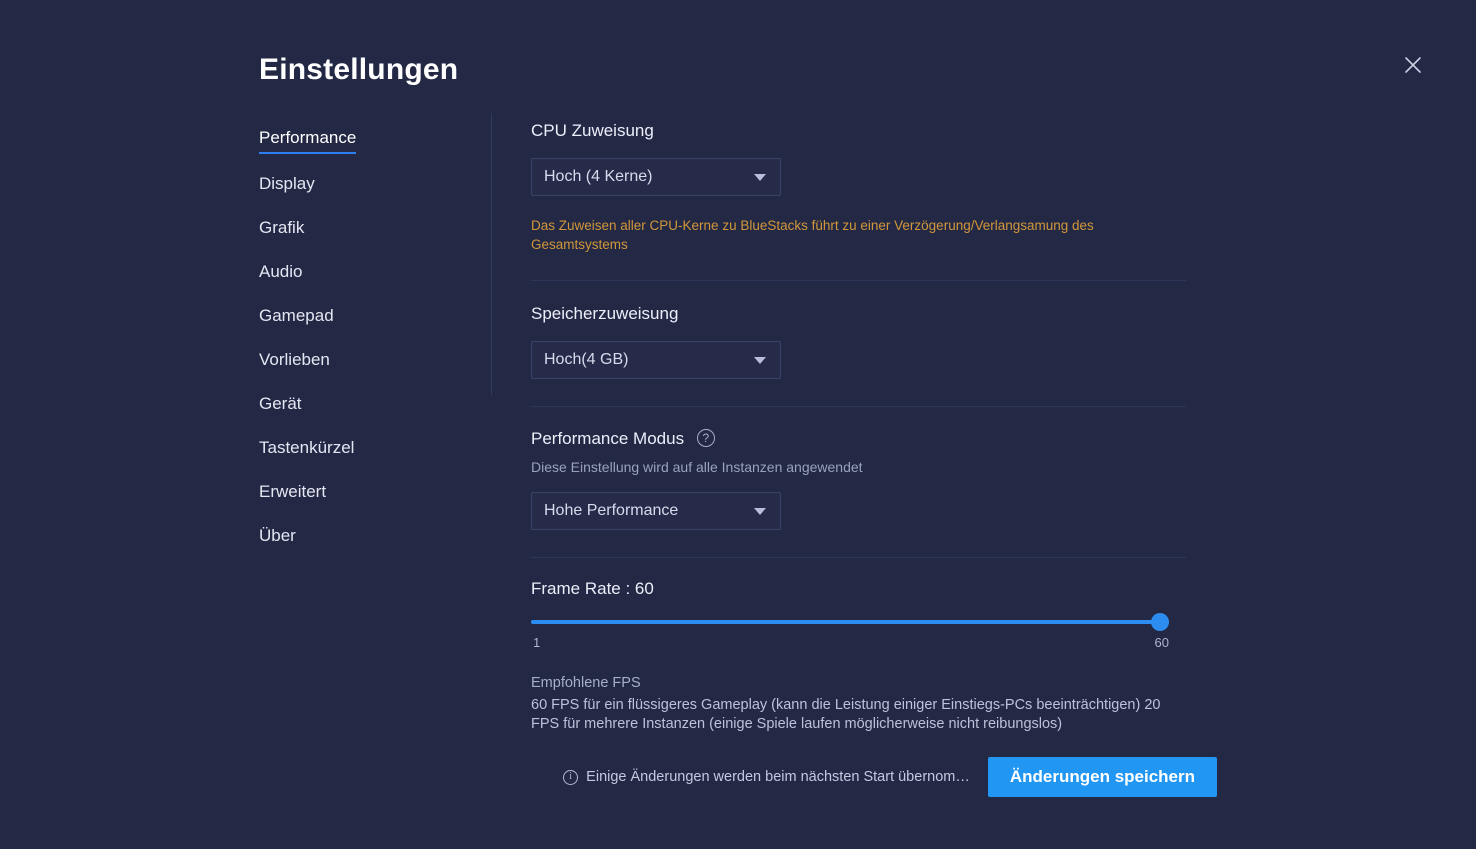  What do you see at coordinates (850, 644) in the screenshot?
I see `slider-range-labels: 1 60` at bounding box center [850, 644].